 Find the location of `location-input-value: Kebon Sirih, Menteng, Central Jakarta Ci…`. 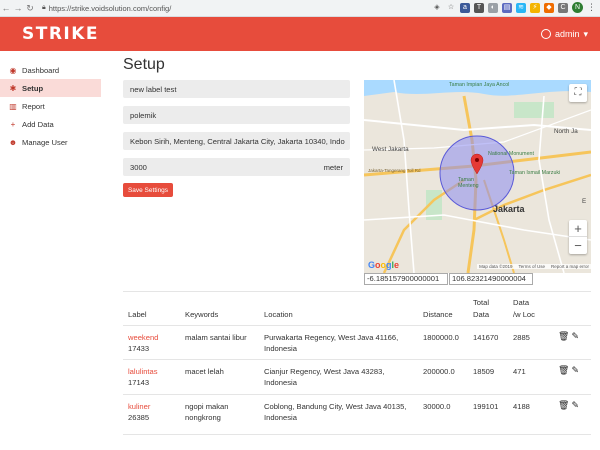

location-input-value: Kebon Sirih, Menteng, Central Jakarta Ci… is located at coordinates (237, 141).